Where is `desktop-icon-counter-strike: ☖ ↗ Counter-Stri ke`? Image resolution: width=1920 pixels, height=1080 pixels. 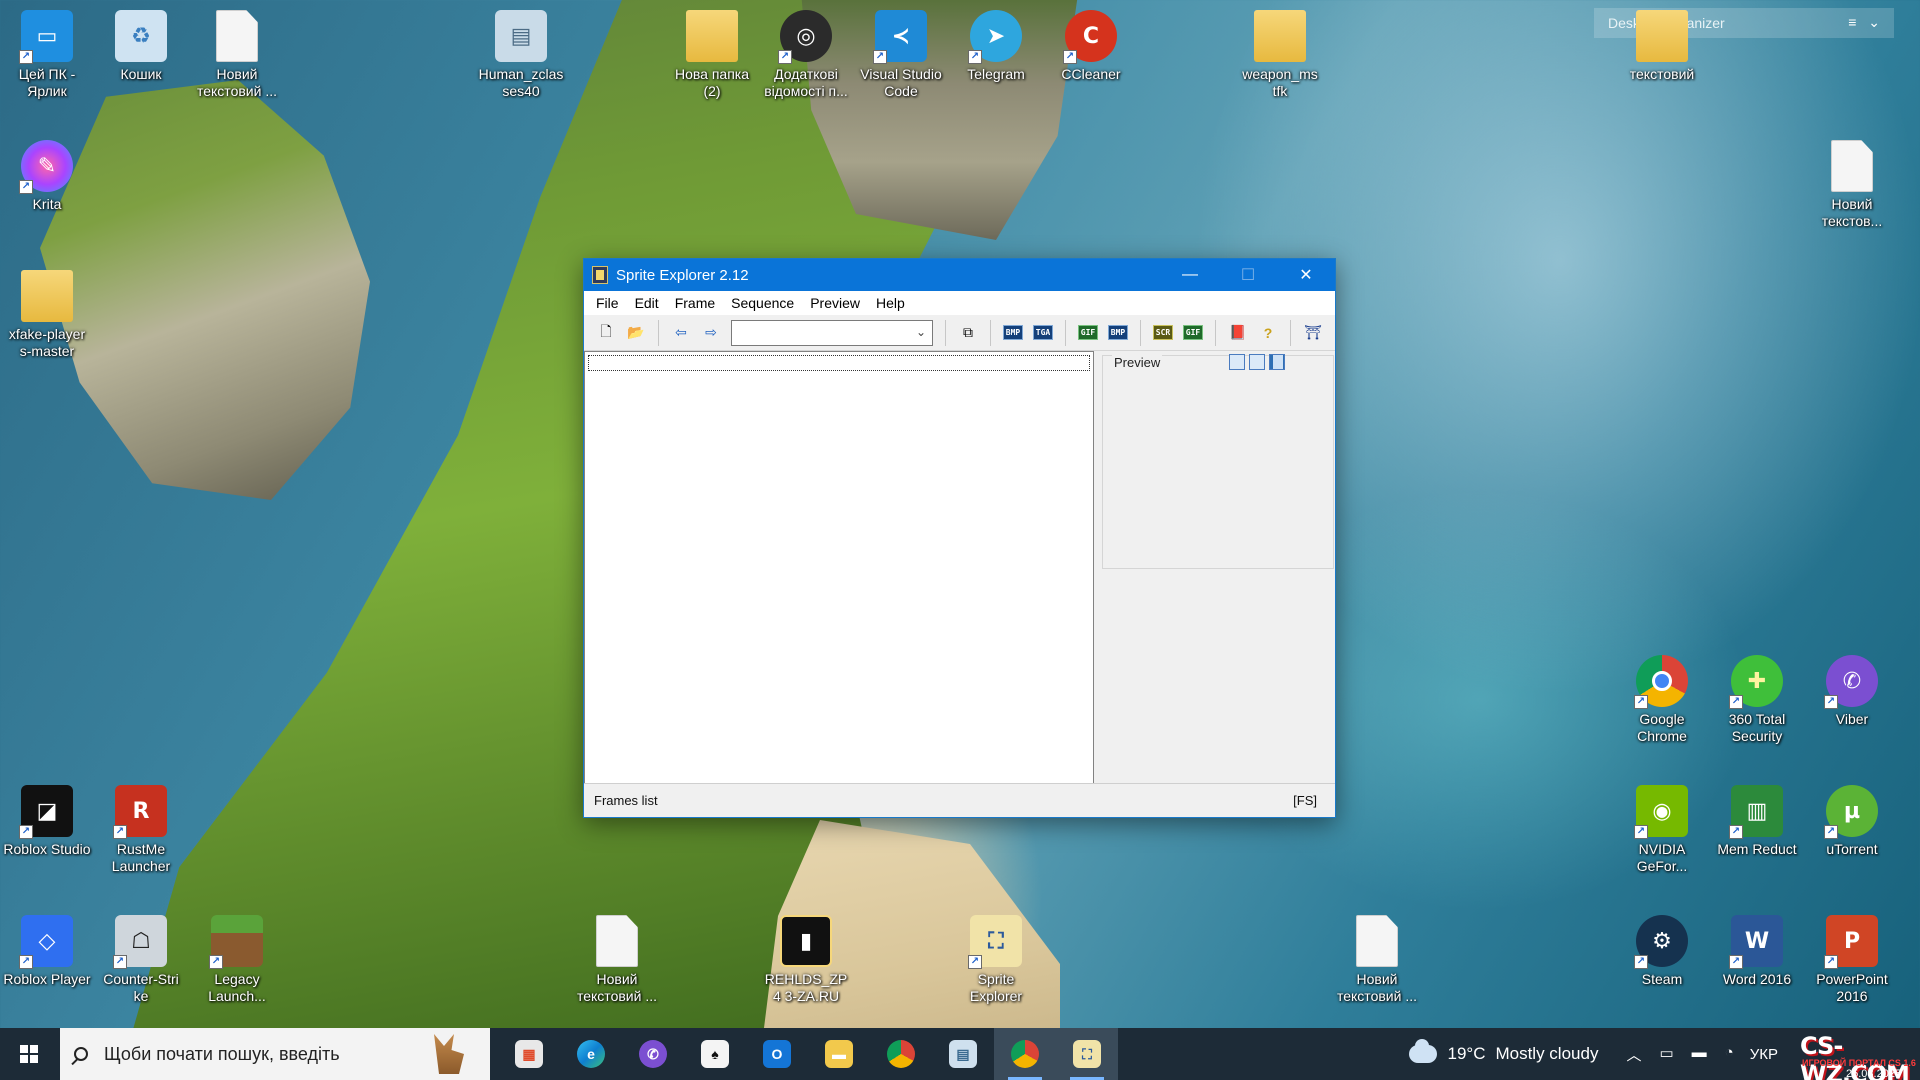 desktop-icon-counter-strike: ☖ ↗ Counter-Stri ke is located at coordinates (141, 960).